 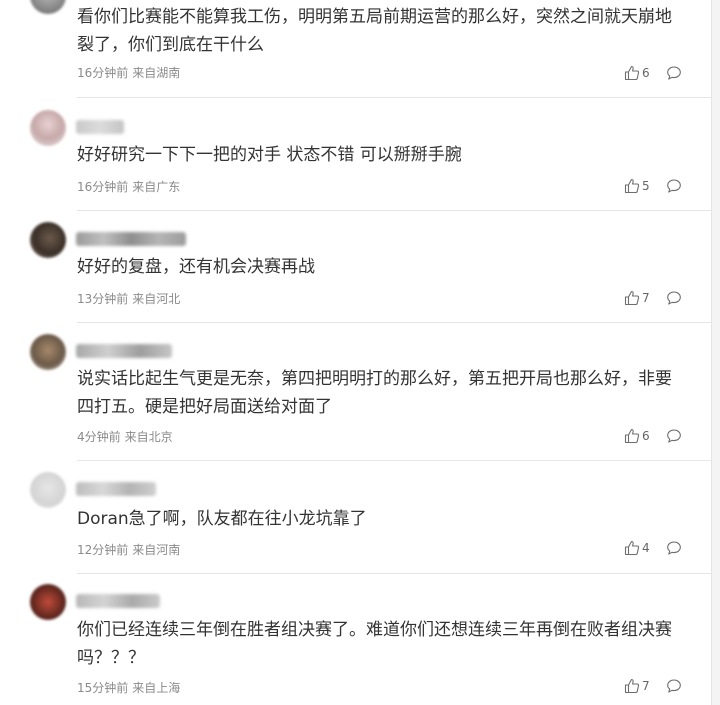 I want to click on like-button: 5, so click(x=642, y=186).